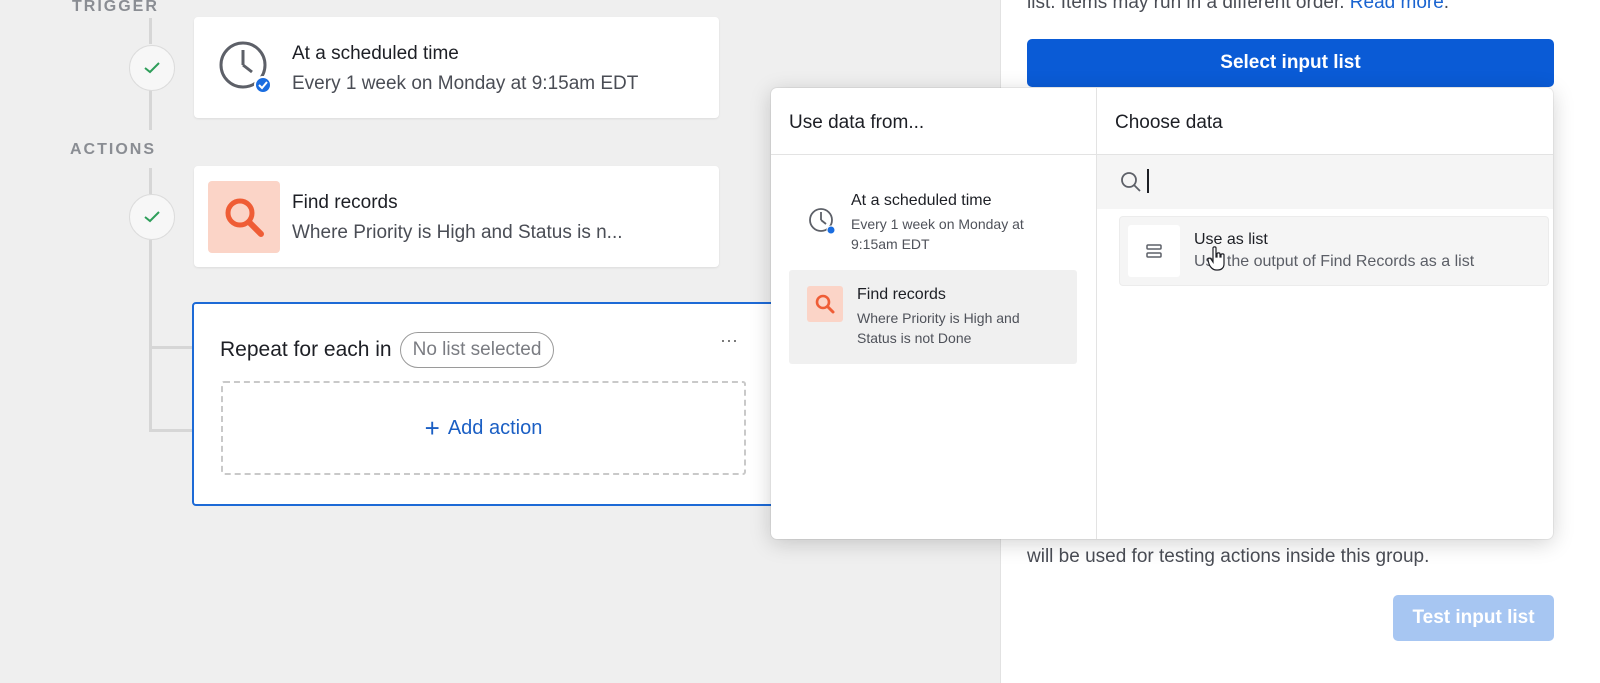 The image size is (1600, 683). Describe the element at coordinates (432, 427) in the screenshot. I see `plus-icon: +` at that location.